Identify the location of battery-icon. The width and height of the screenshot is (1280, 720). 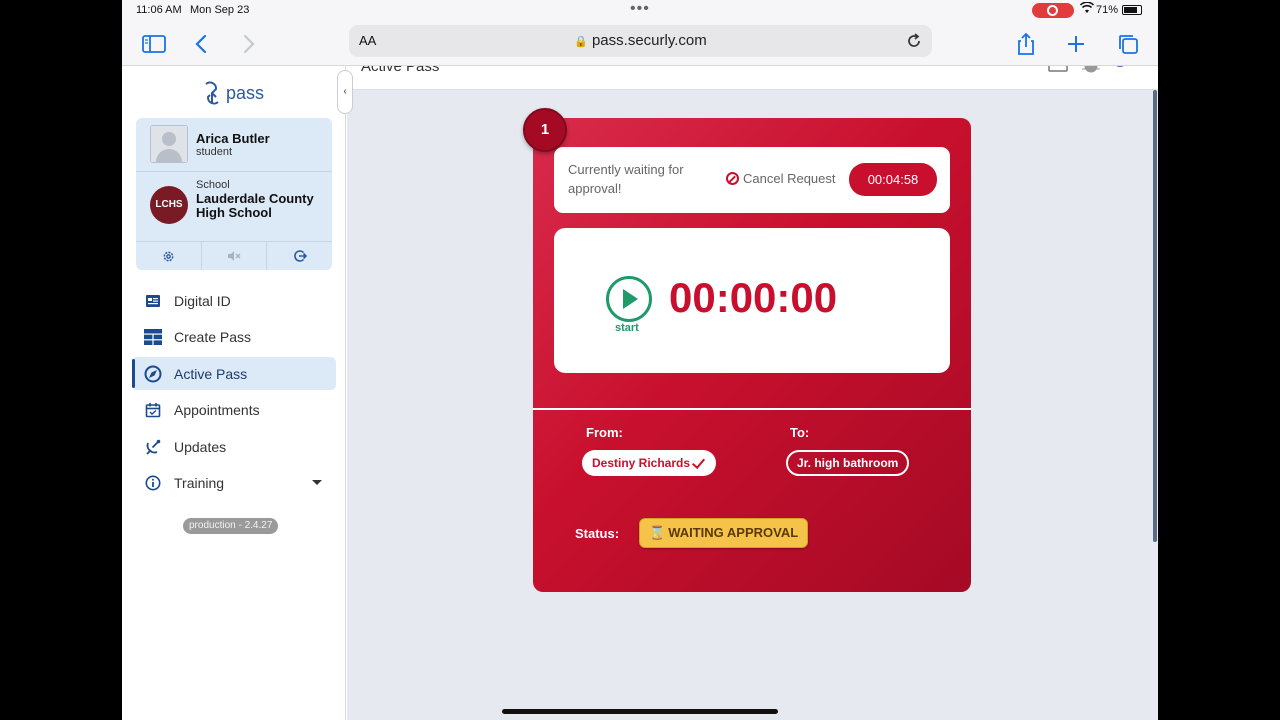
(1132, 10).